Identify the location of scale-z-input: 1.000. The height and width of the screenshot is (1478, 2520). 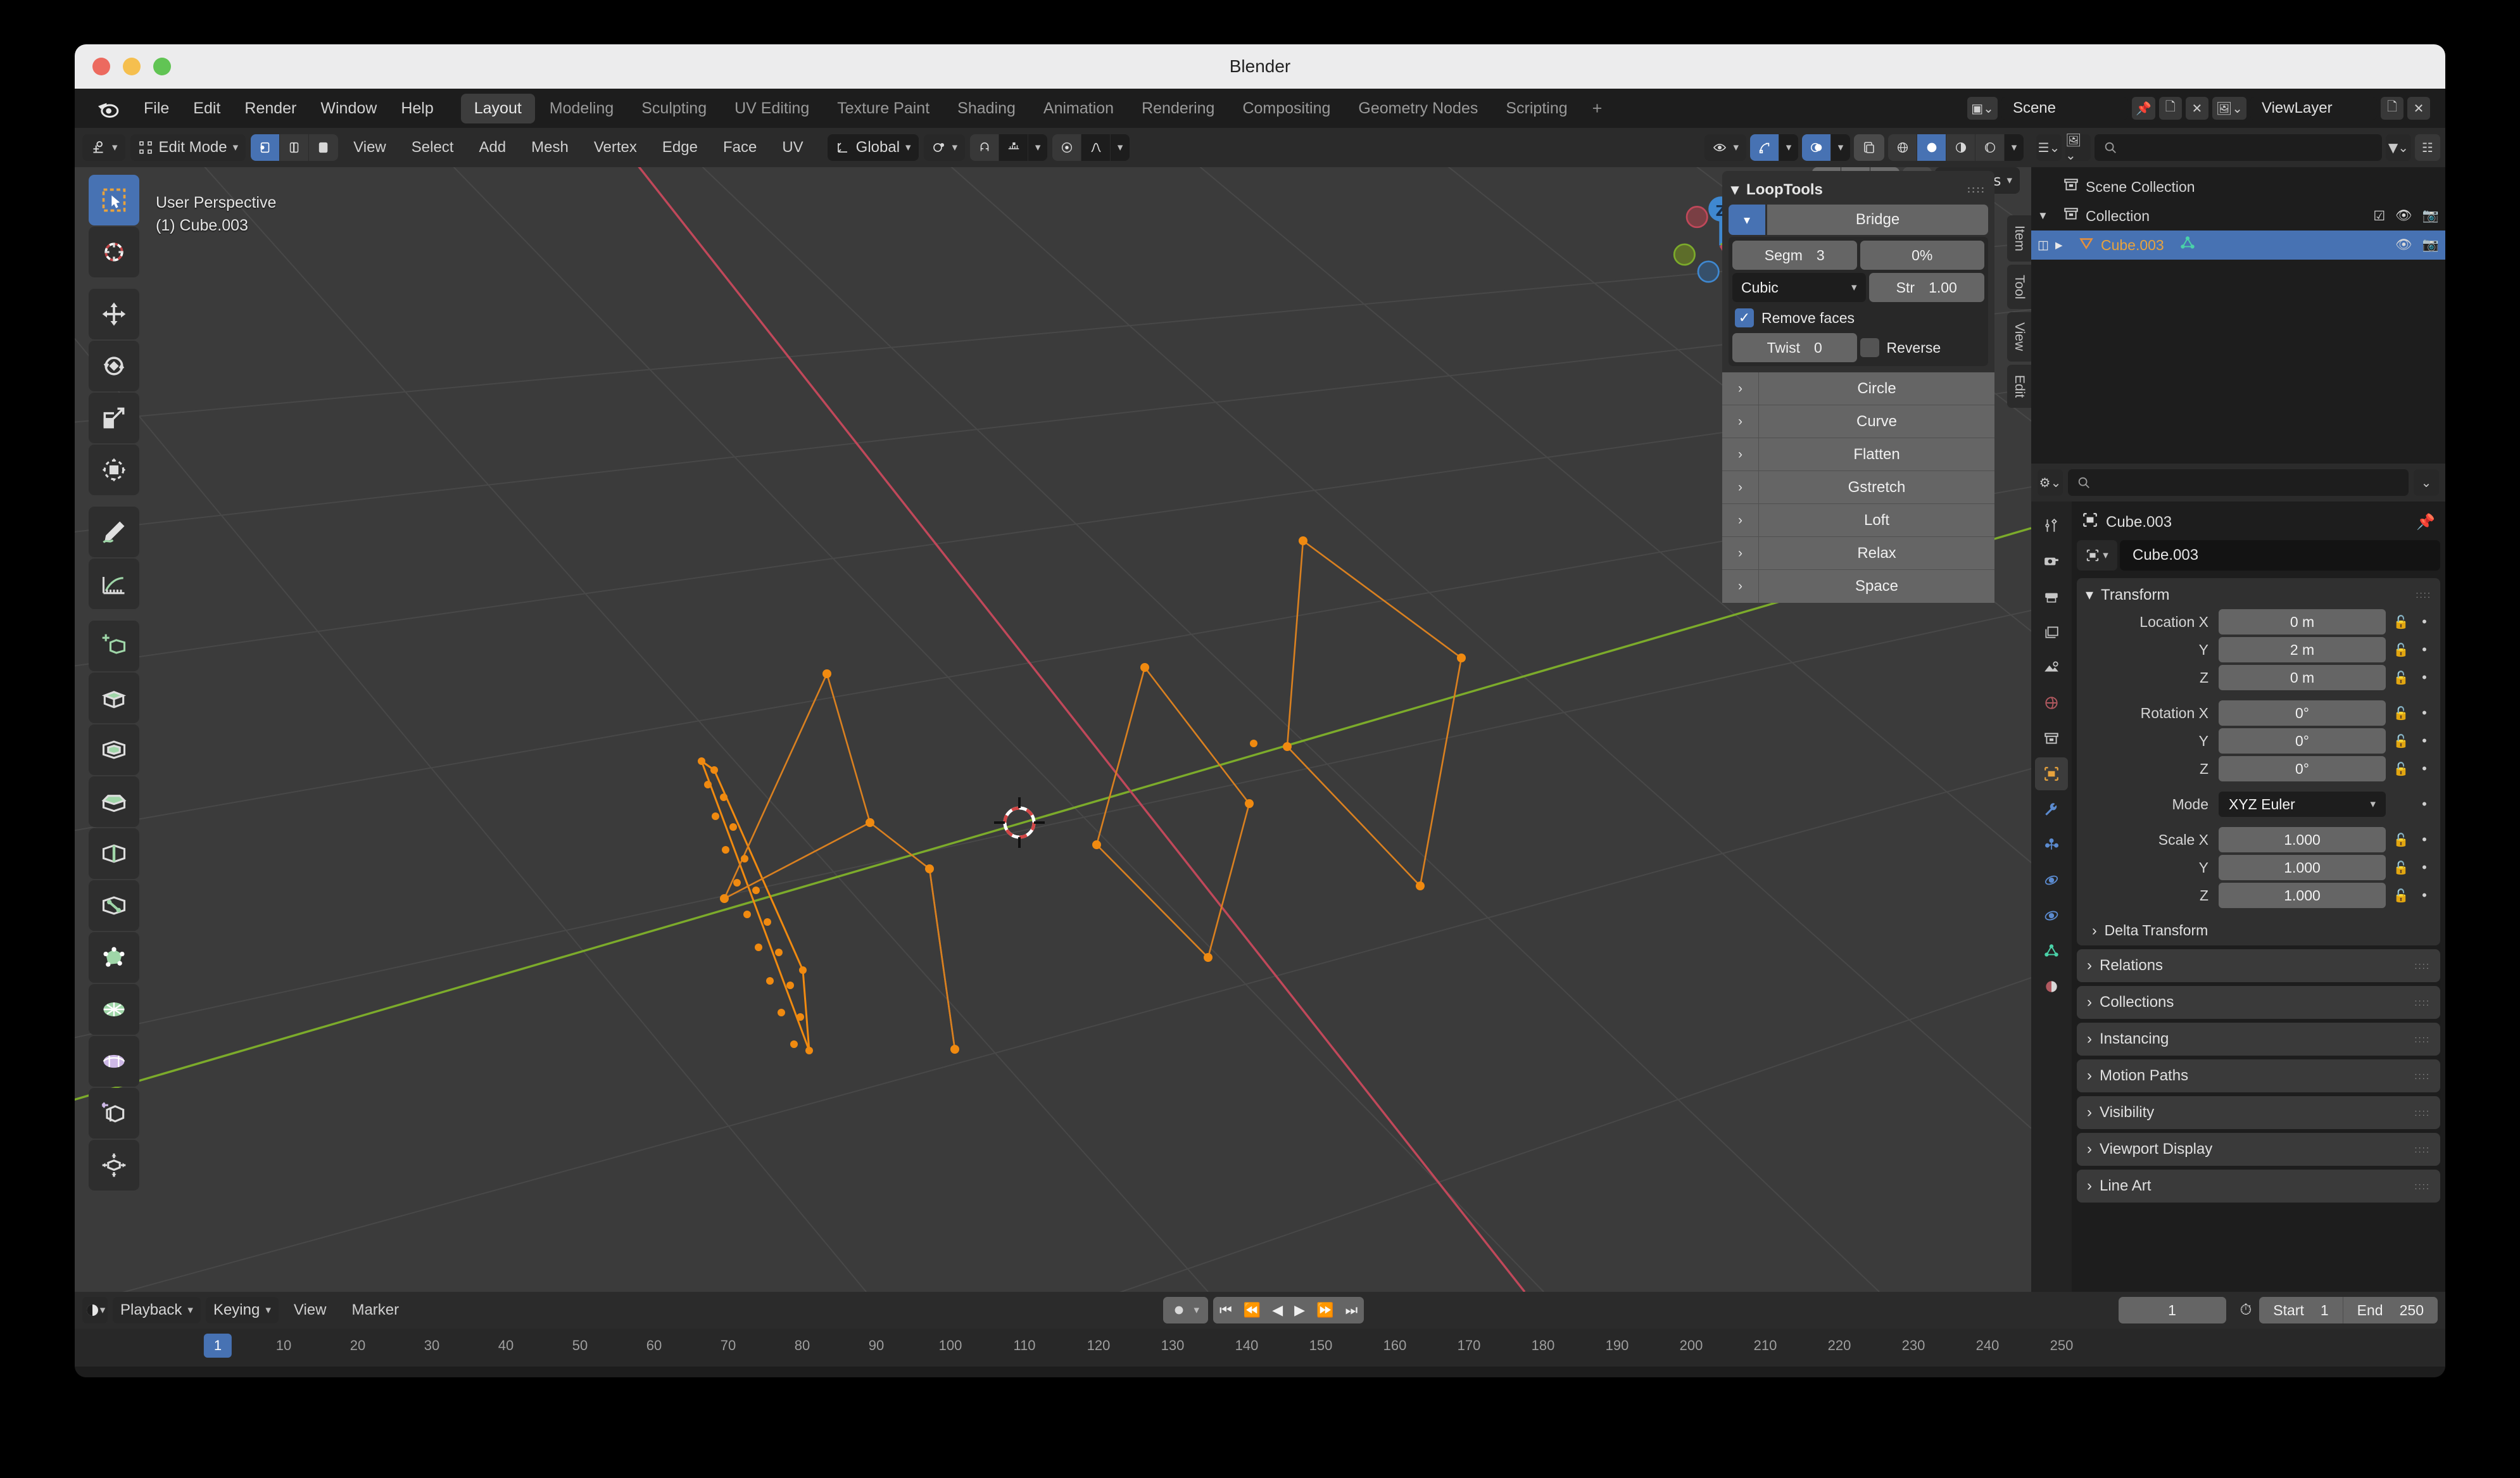
(2302, 895).